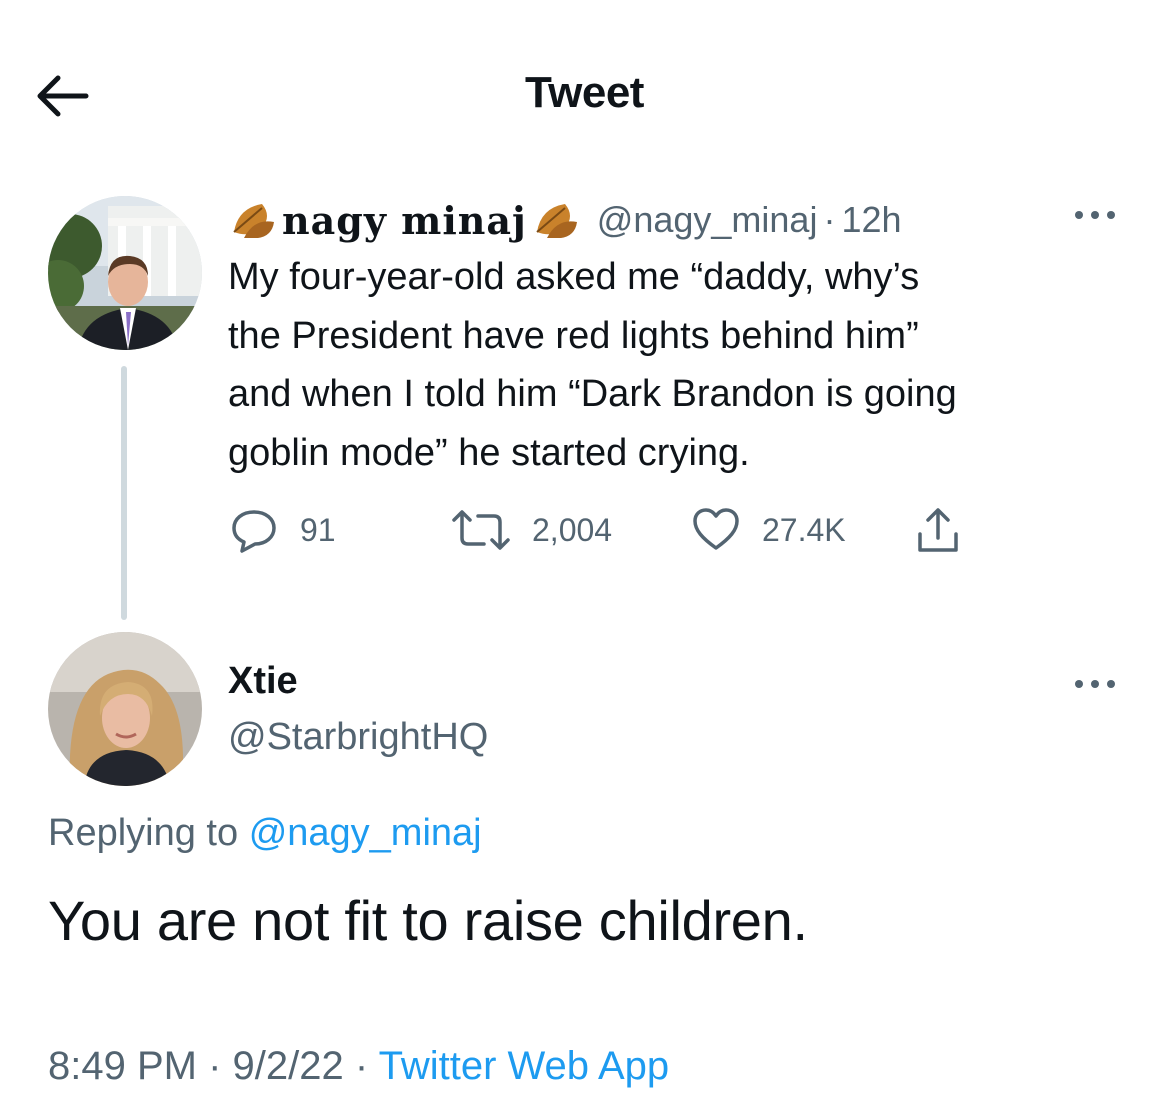 This screenshot has height=1113, width=1169. What do you see at coordinates (531, 530) in the screenshot?
I see `retweet-button: 2,004` at bounding box center [531, 530].